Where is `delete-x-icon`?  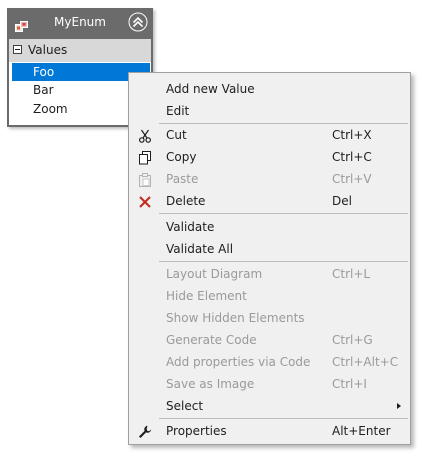
delete-x-icon is located at coordinates (145, 201).